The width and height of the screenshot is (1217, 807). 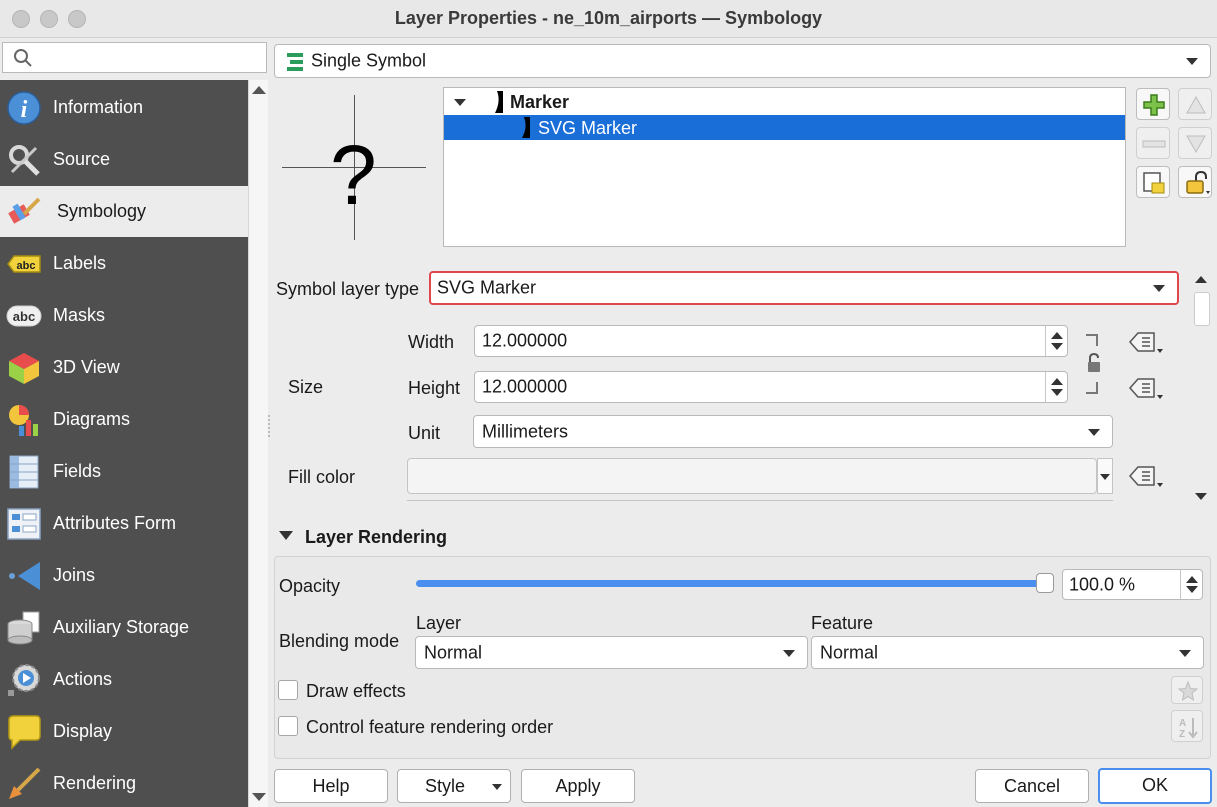 I want to click on height-value: 12.000000, so click(x=525, y=386).